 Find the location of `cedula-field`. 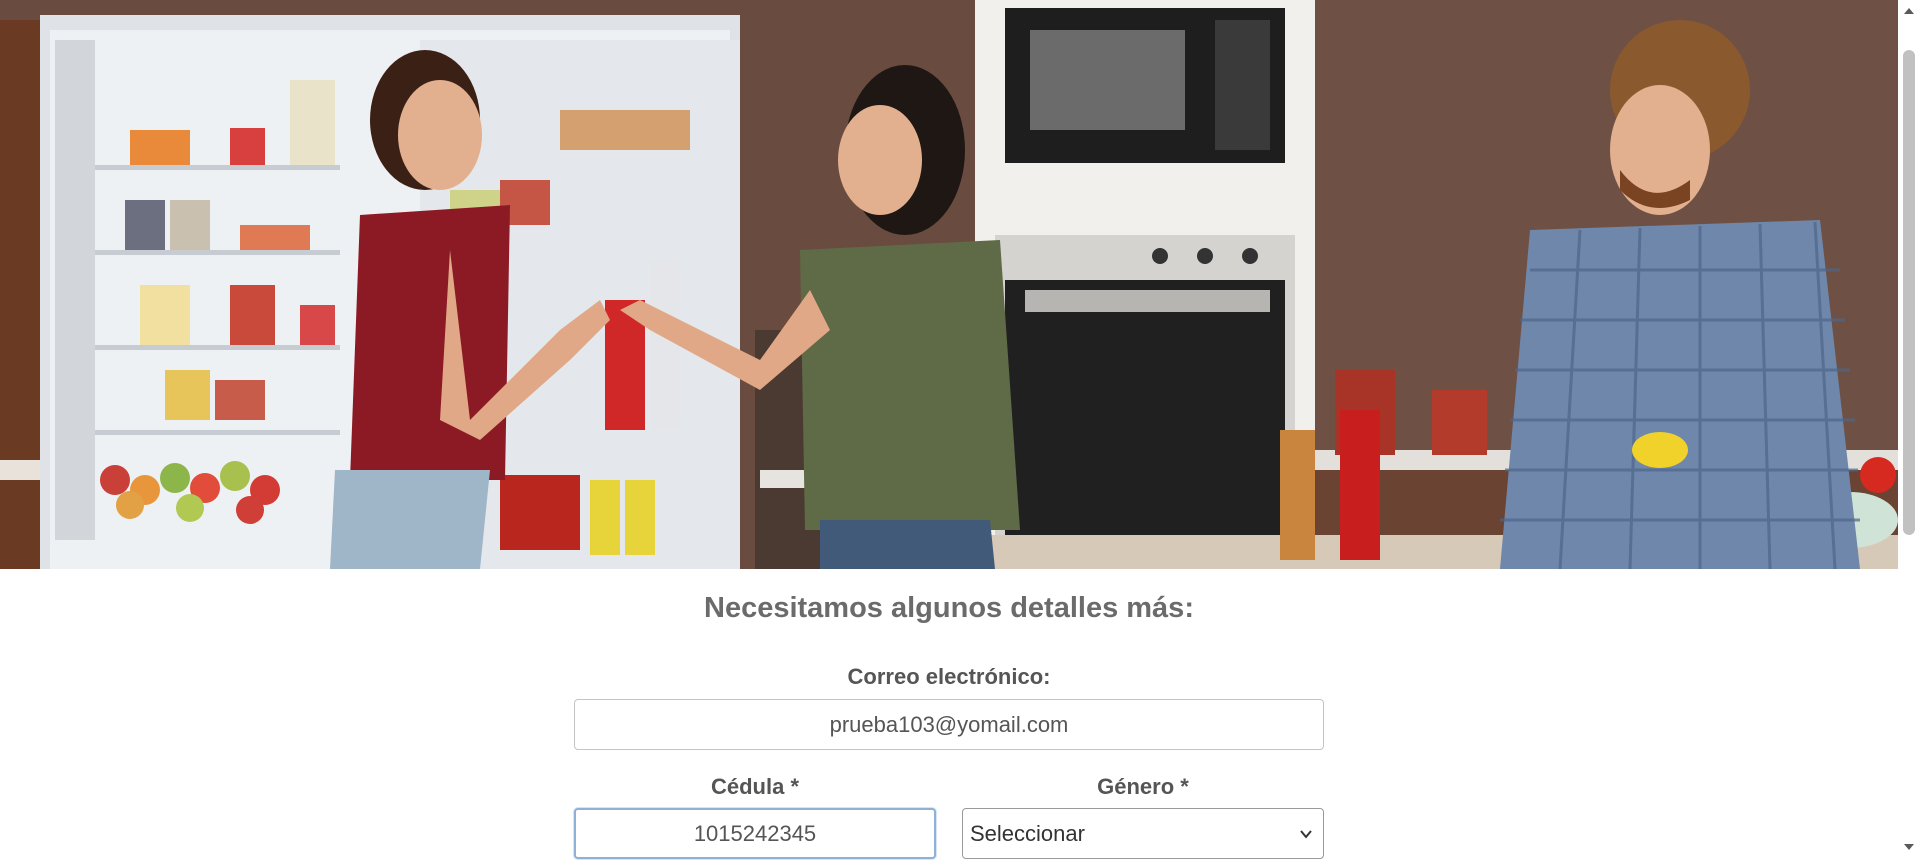

cedula-field is located at coordinates (755, 833).